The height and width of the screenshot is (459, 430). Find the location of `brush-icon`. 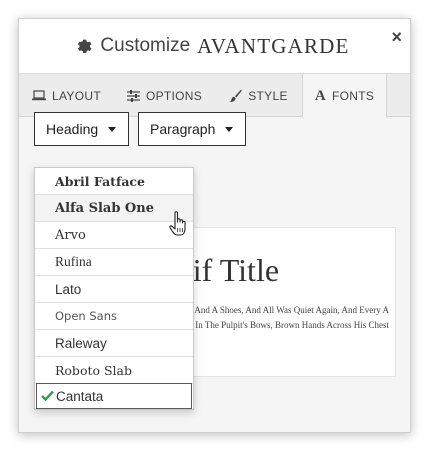

brush-icon is located at coordinates (236, 95).